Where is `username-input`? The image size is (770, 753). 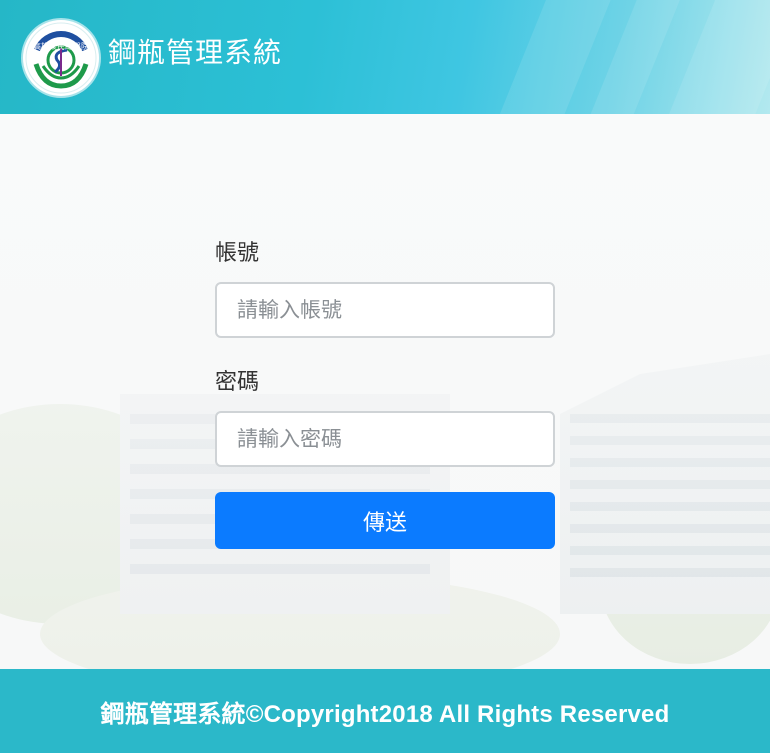 username-input is located at coordinates (385, 310).